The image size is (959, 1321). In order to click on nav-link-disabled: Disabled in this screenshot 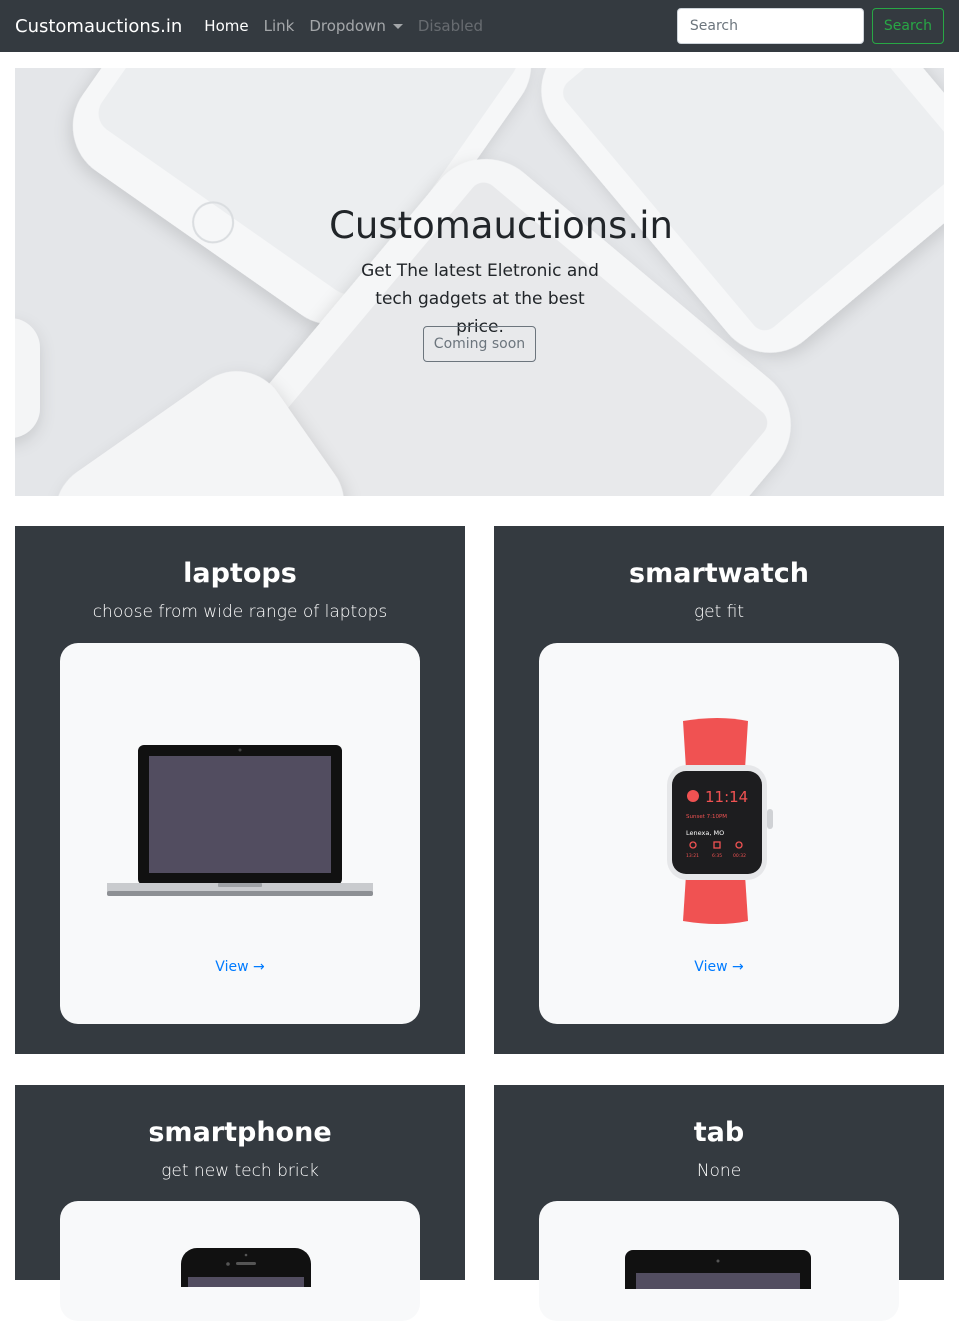, I will do `click(450, 26)`.